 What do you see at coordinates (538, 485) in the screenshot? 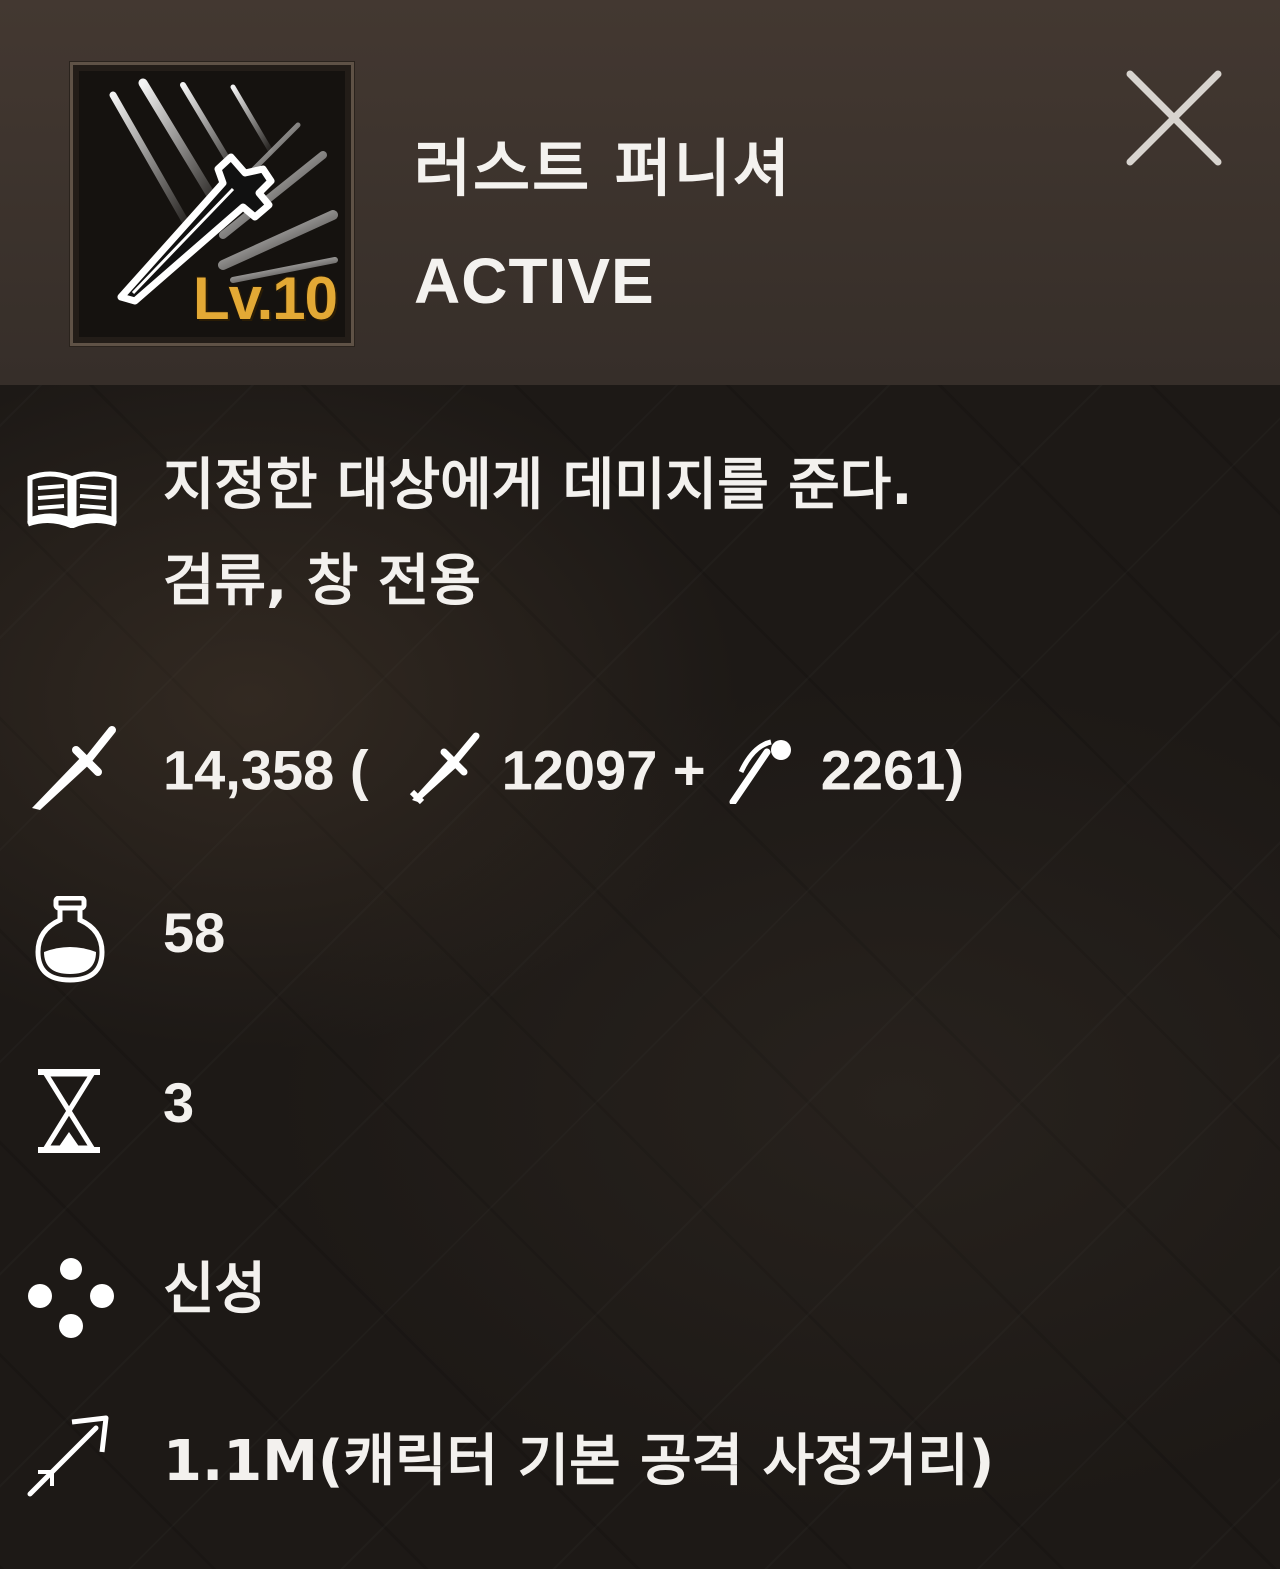
I see `description-line-1: 지정한 대상에게 데미지를 준다.` at bounding box center [538, 485].